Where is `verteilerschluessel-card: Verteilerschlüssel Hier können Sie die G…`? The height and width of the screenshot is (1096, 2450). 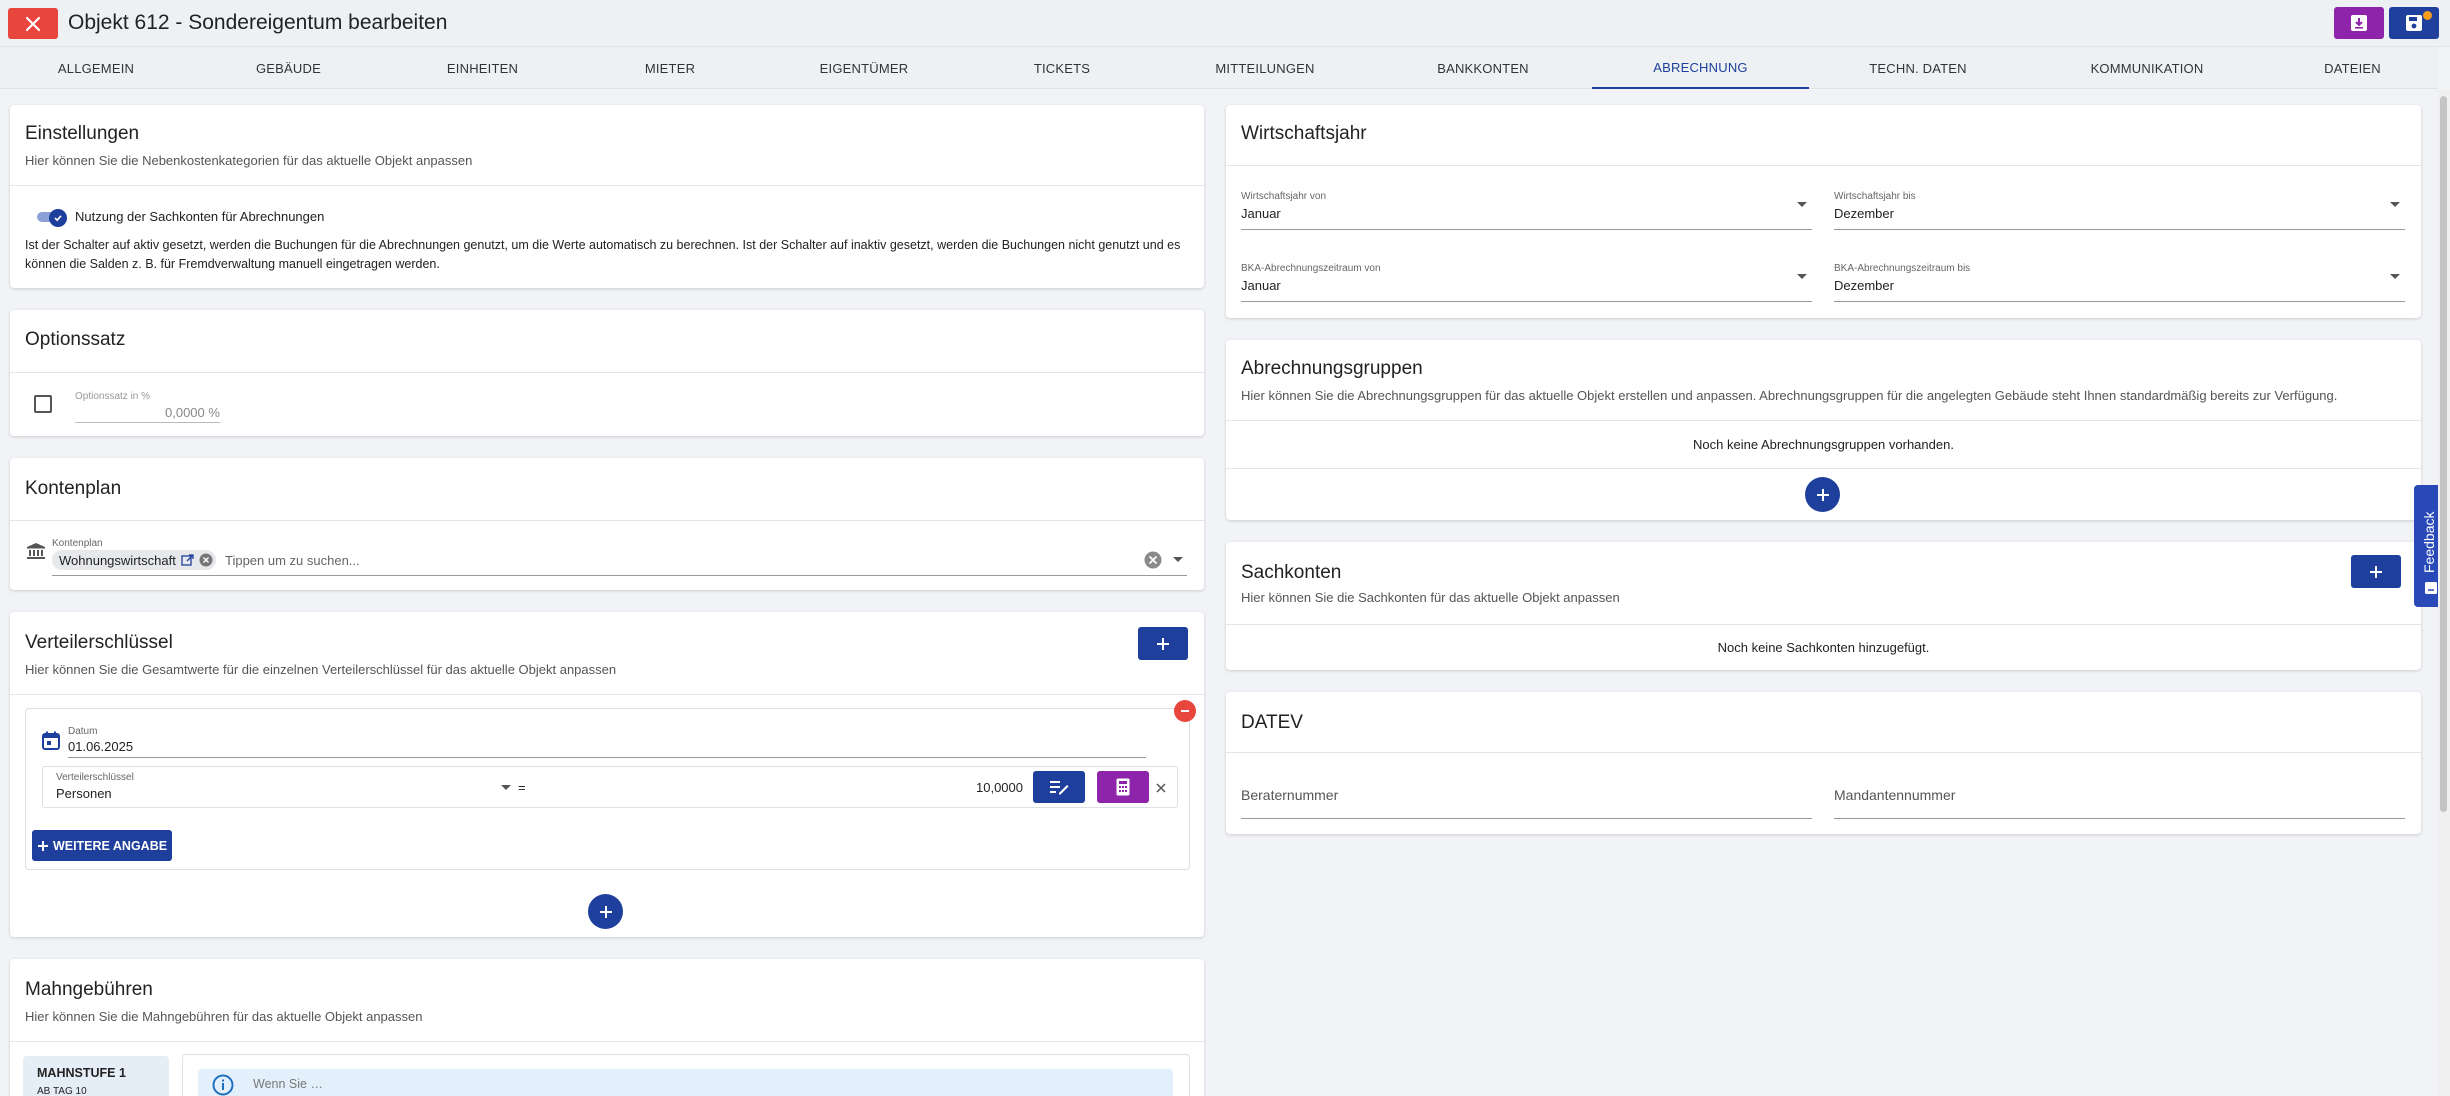
verteilerschluessel-card: Verteilerschlüssel Hier können Sie die G… is located at coordinates (607, 774).